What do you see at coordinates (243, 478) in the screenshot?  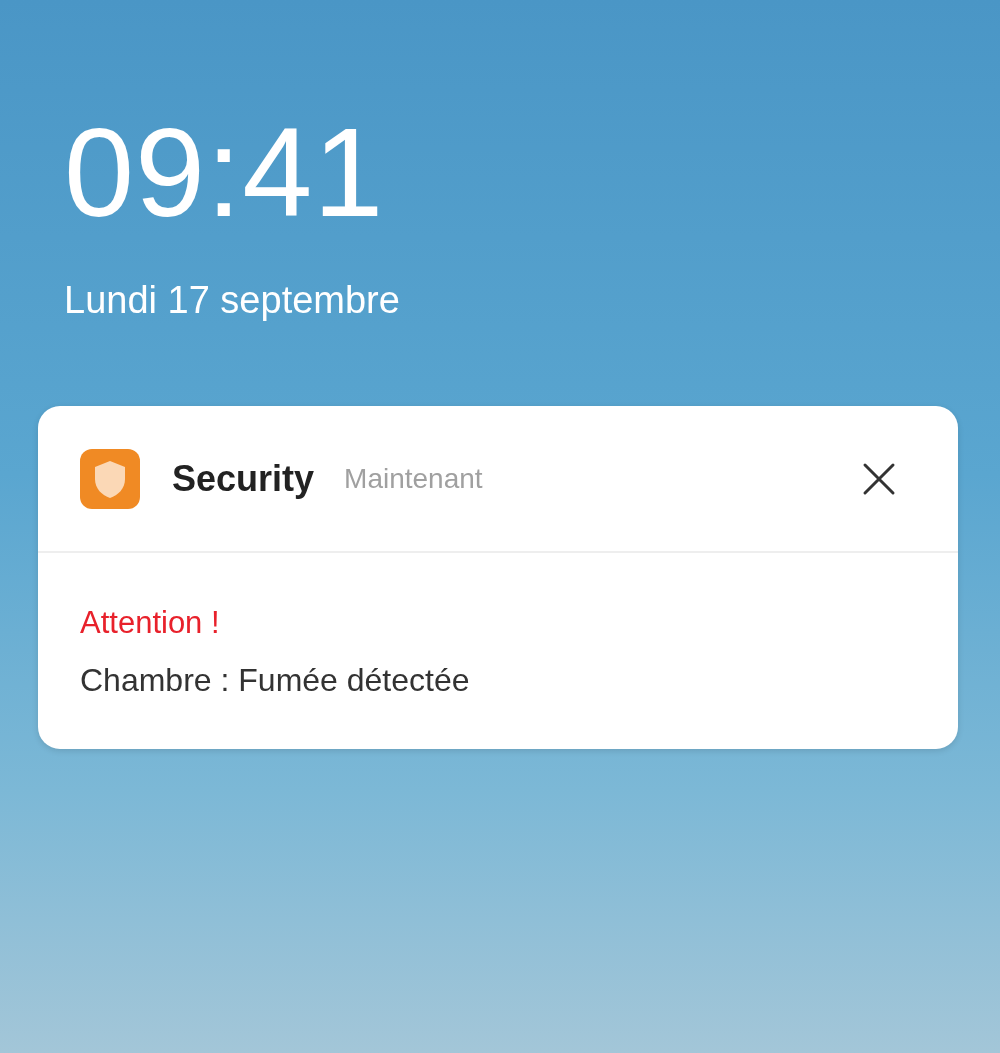 I see `app-name: Security` at bounding box center [243, 478].